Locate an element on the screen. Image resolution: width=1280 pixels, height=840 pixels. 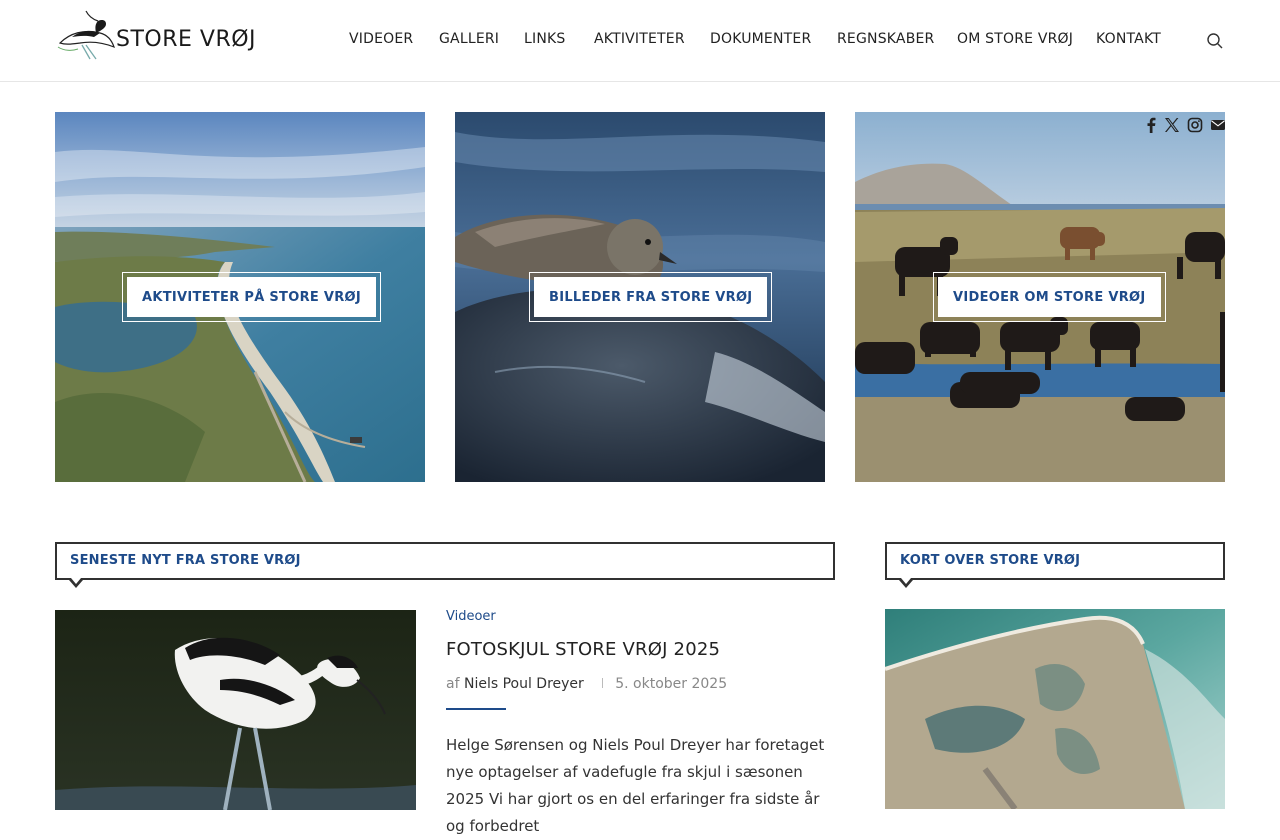
post-thumbnail is located at coordinates (235, 710).